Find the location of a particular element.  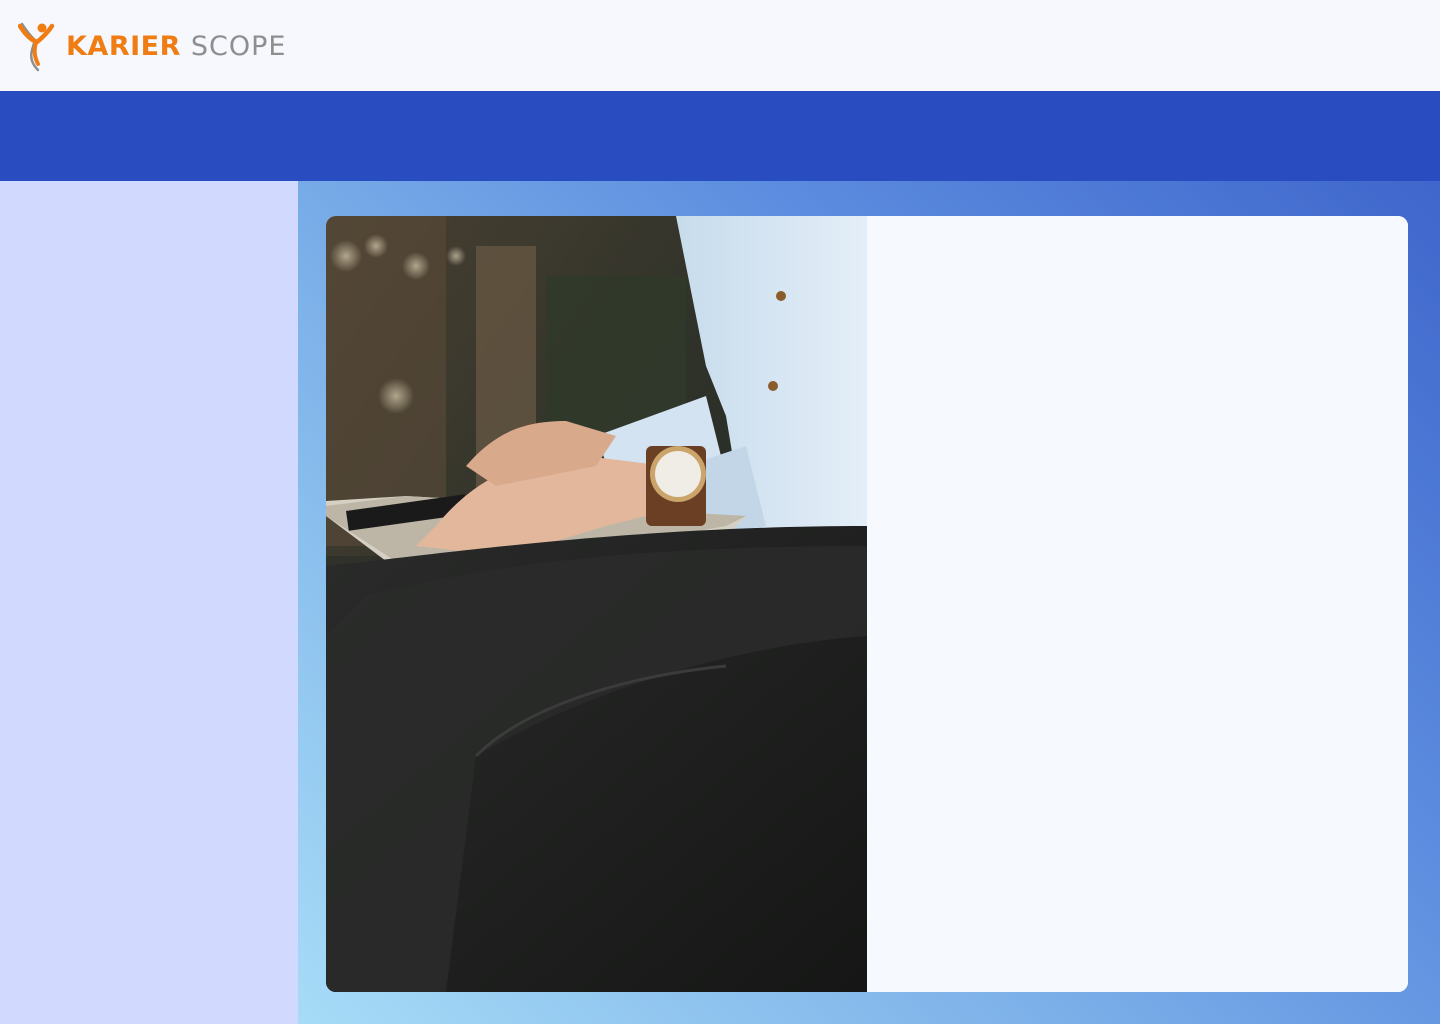

person-leap-icon is located at coordinates (36, 47).